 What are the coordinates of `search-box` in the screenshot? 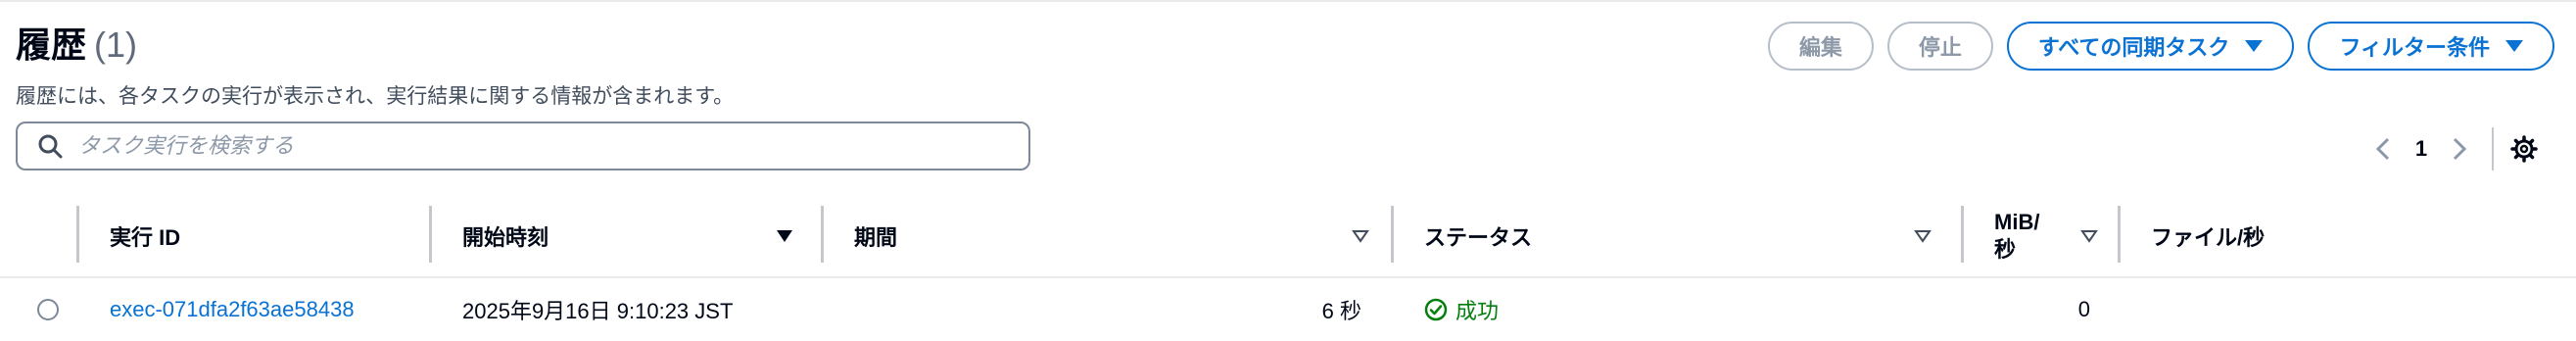 It's located at (523, 146).